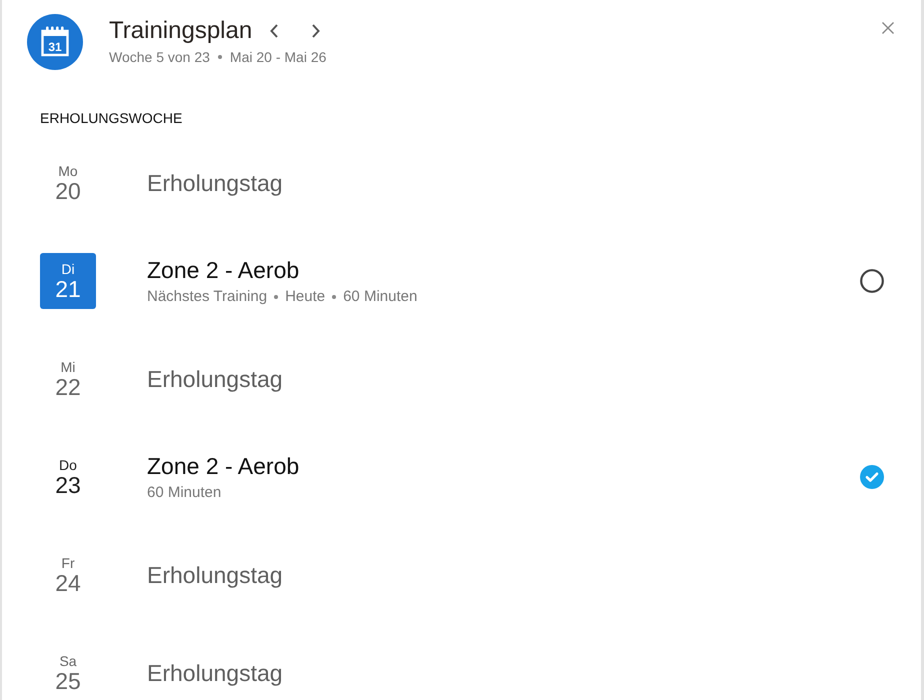 This screenshot has height=700, width=924. What do you see at coordinates (316, 31) in the screenshot?
I see `chevron-right-icon` at bounding box center [316, 31].